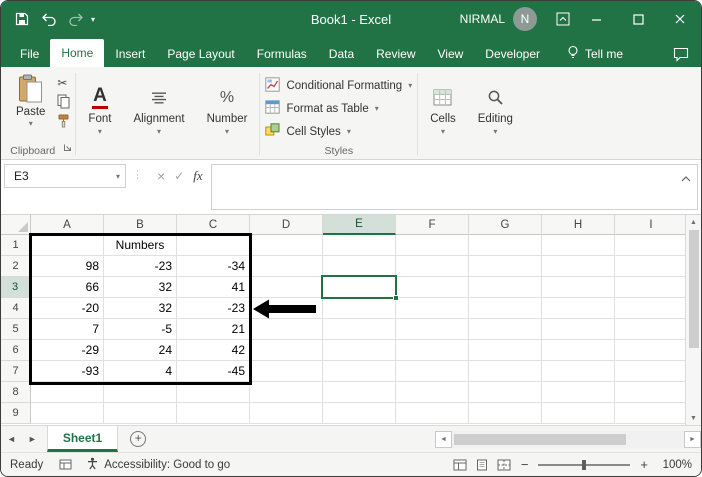  I want to click on cell-G1, so click(505, 245).